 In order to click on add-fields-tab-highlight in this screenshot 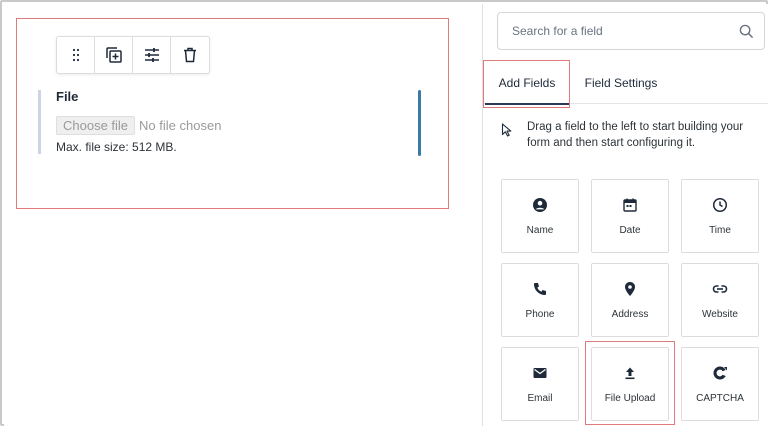, I will do `click(526, 84)`.